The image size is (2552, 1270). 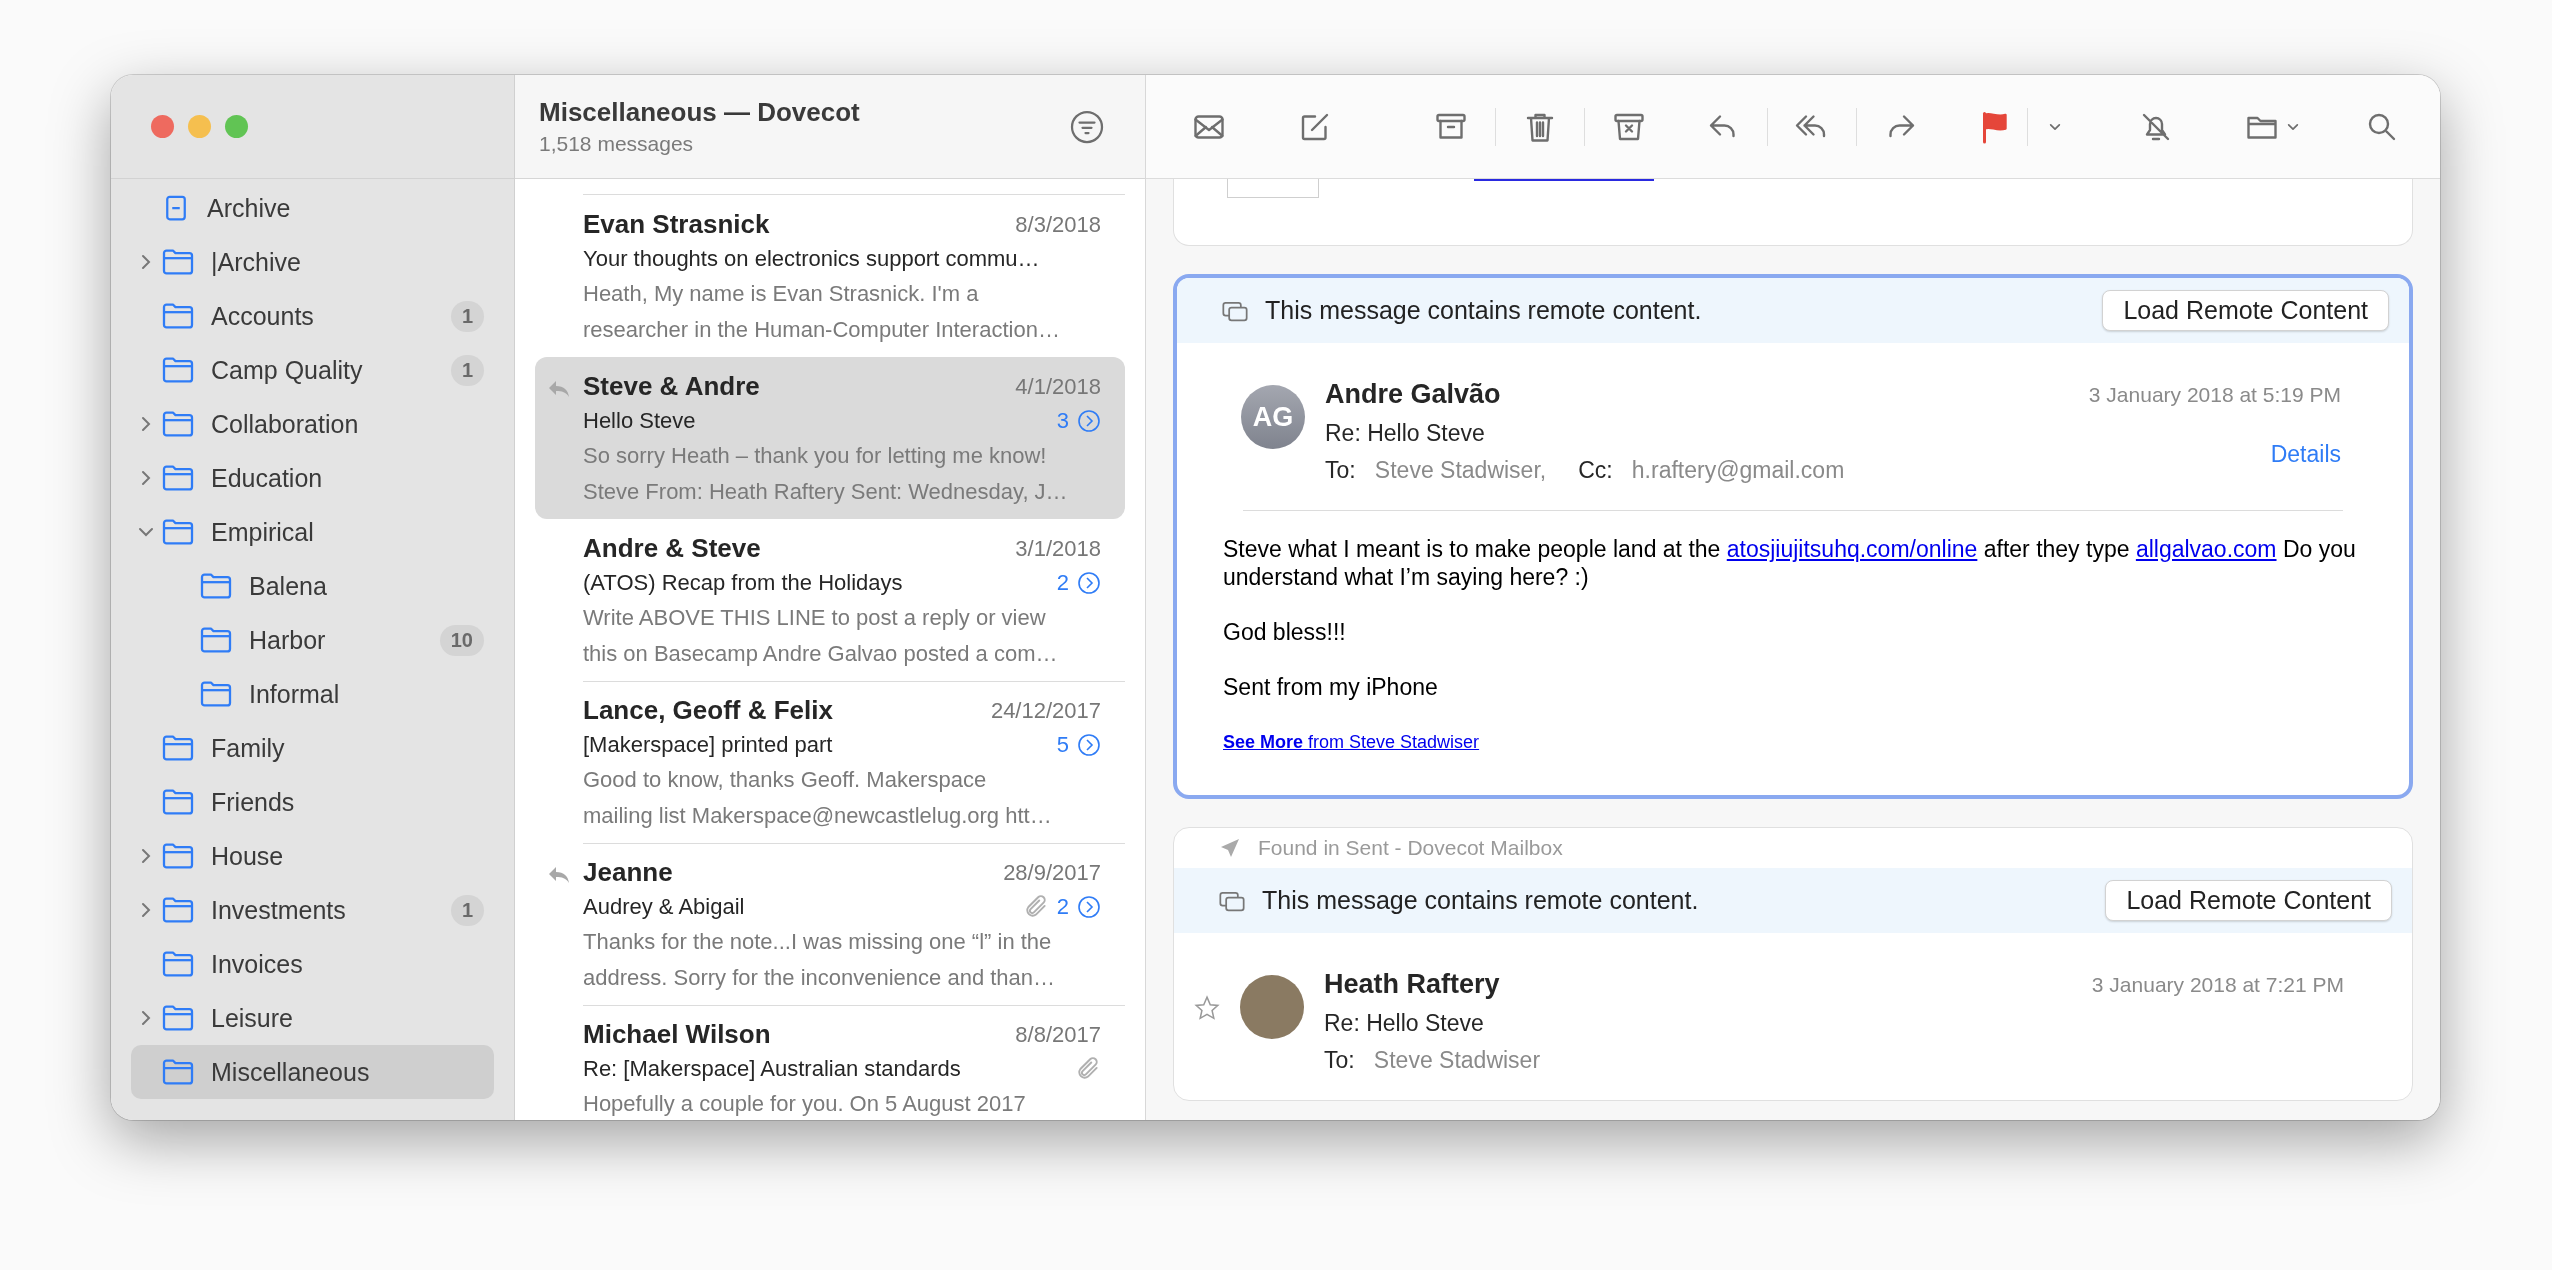 What do you see at coordinates (785, 780) in the screenshot?
I see `message-preview: Good to know, thanks Geoff. Makerspace` at bounding box center [785, 780].